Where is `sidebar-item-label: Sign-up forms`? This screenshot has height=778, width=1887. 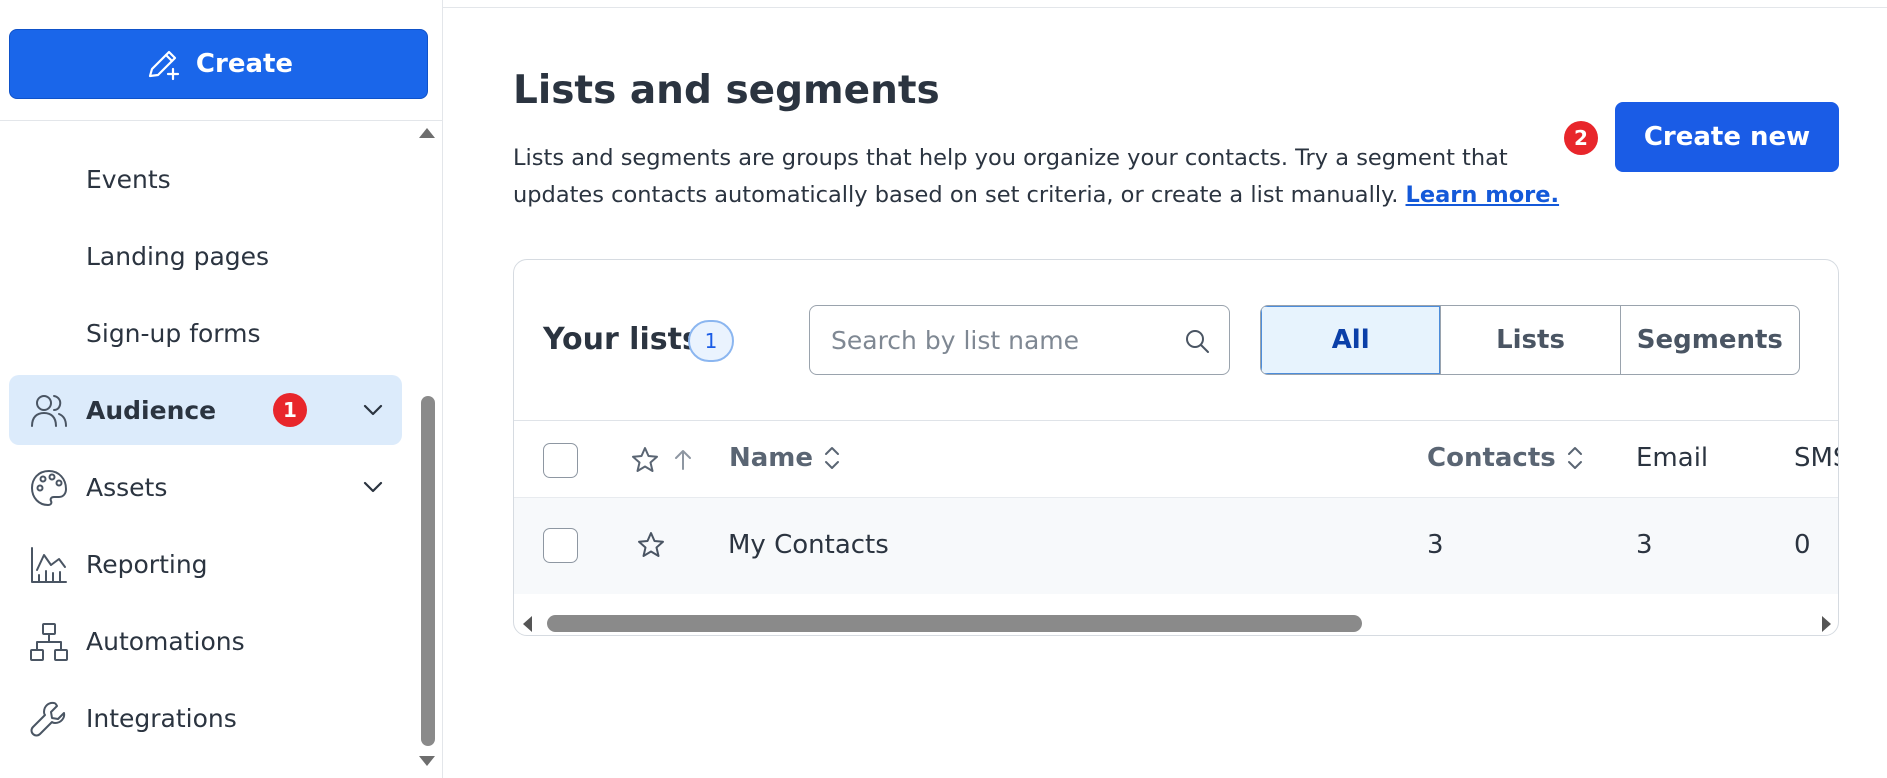 sidebar-item-label: Sign-up forms is located at coordinates (173, 333).